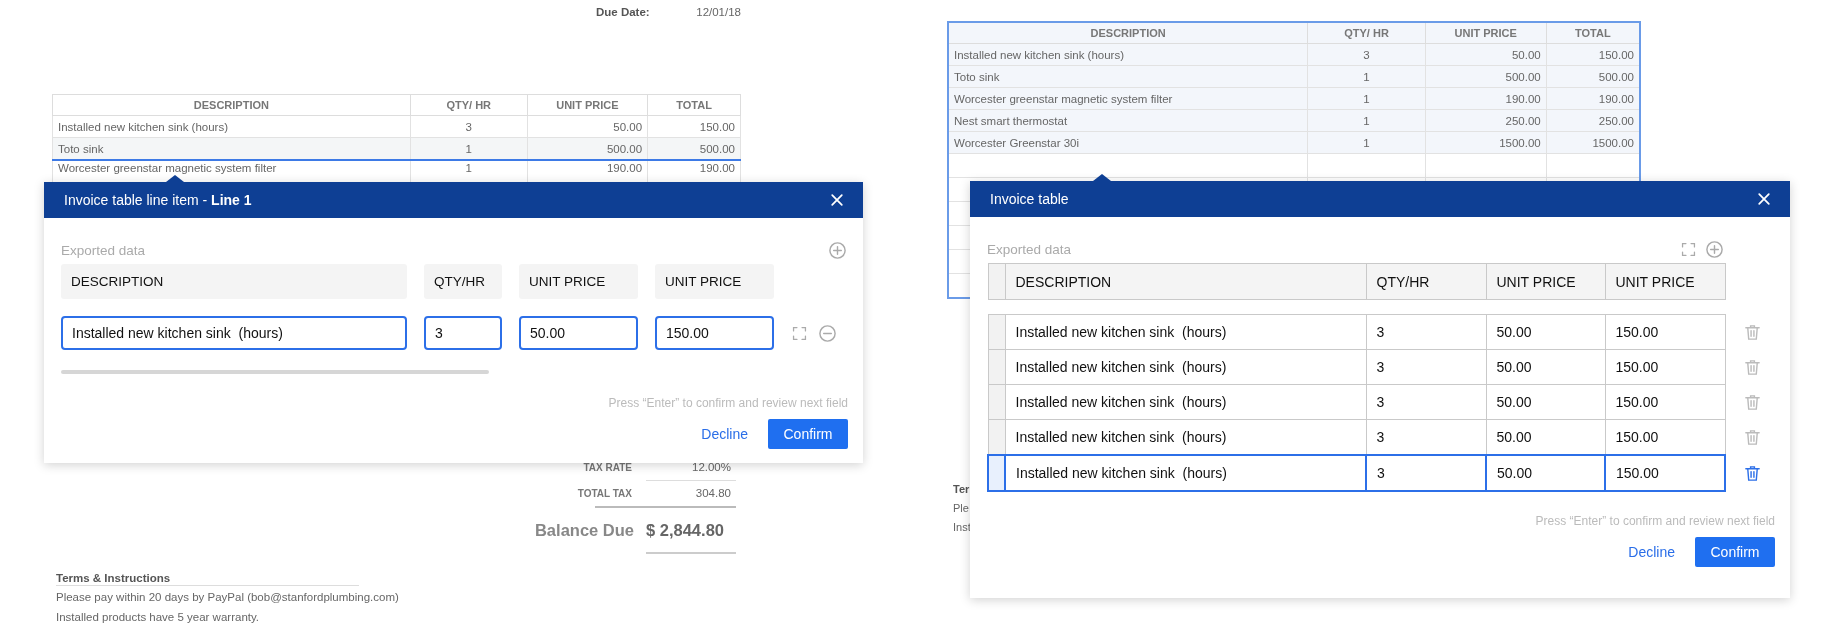 The image size is (1829, 633). Describe the element at coordinates (961, 490) in the screenshot. I see `terms-text: Ter` at that location.